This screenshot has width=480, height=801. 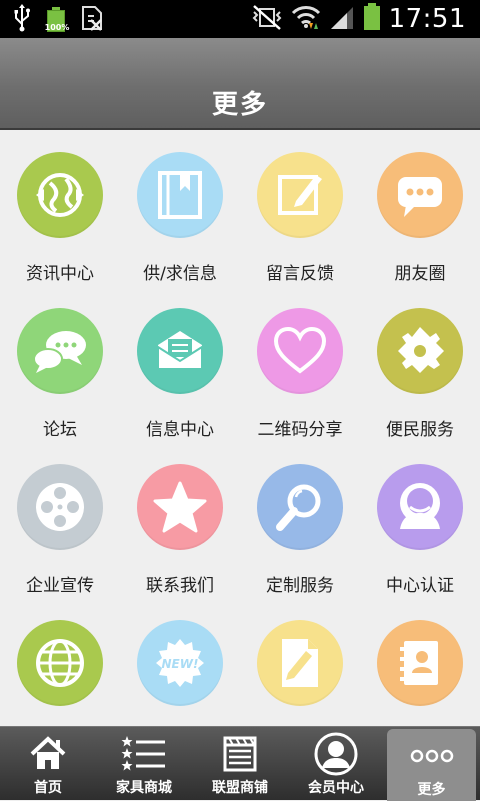 I want to click on member-avatar-icon, so click(x=336, y=754).